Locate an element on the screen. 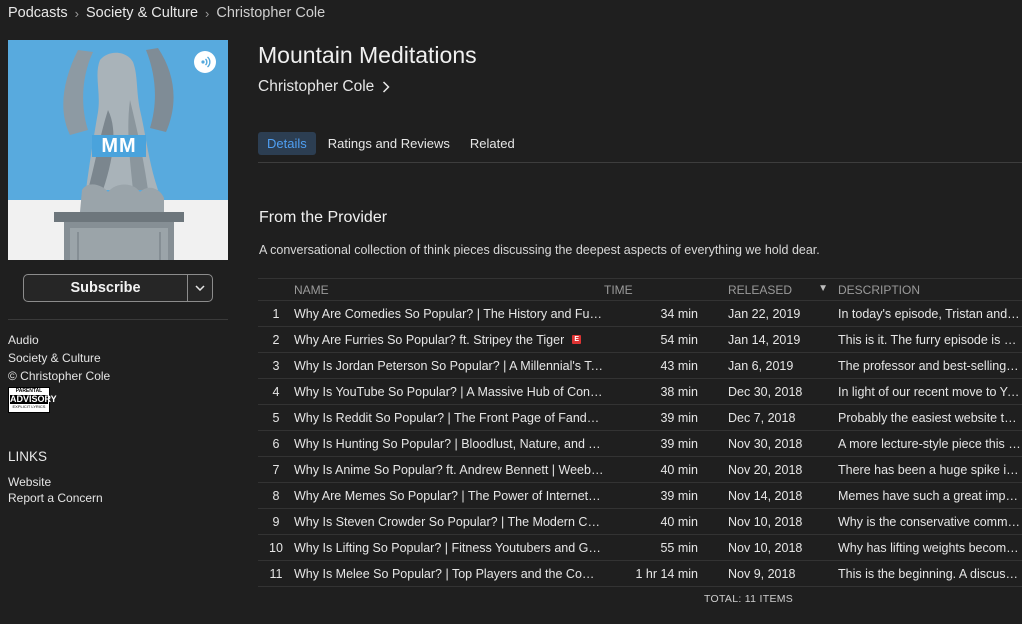 The image size is (1022, 624). podcast-artwork: MM is located at coordinates (118, 150).